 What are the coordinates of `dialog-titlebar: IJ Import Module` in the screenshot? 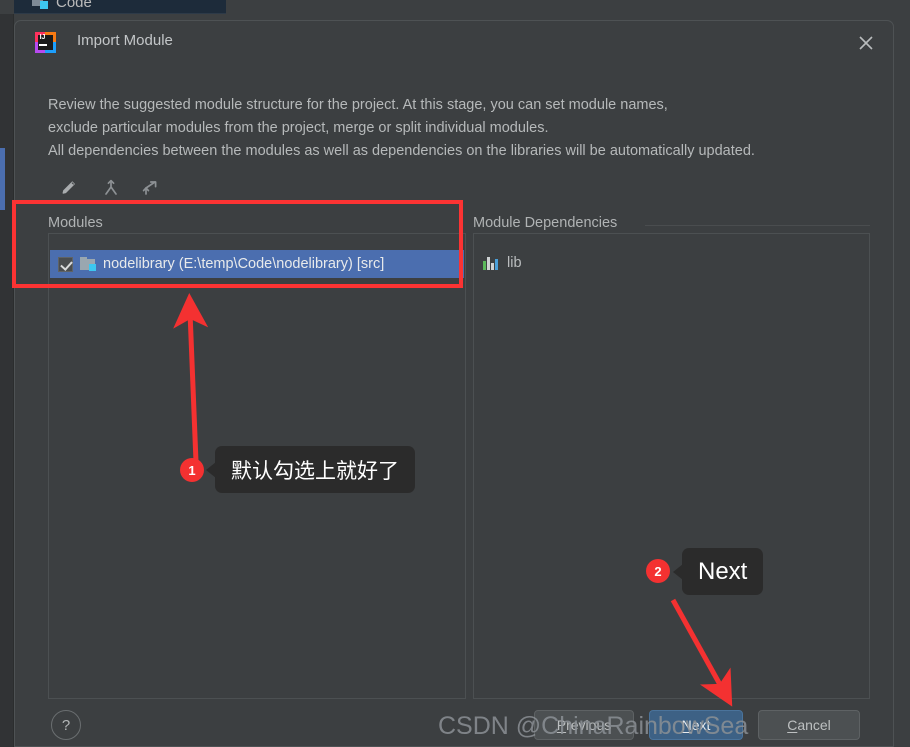 It's located at (454, 42).